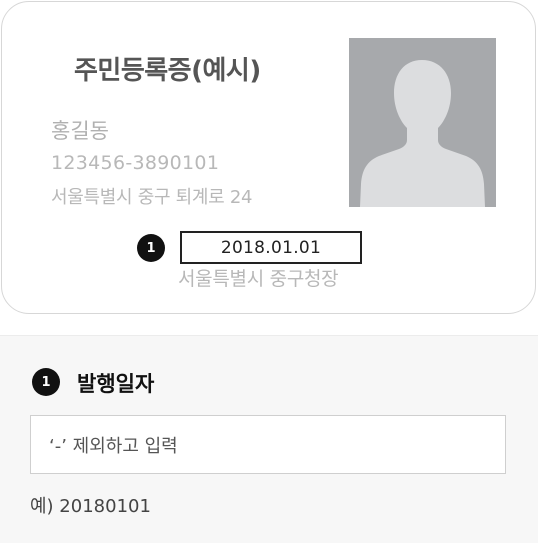 This screenshot has width=538, height=543. Describe the element at coordinates (116, 384) in the screenshot. I see `issue-date-label: 발행일자` at that location.